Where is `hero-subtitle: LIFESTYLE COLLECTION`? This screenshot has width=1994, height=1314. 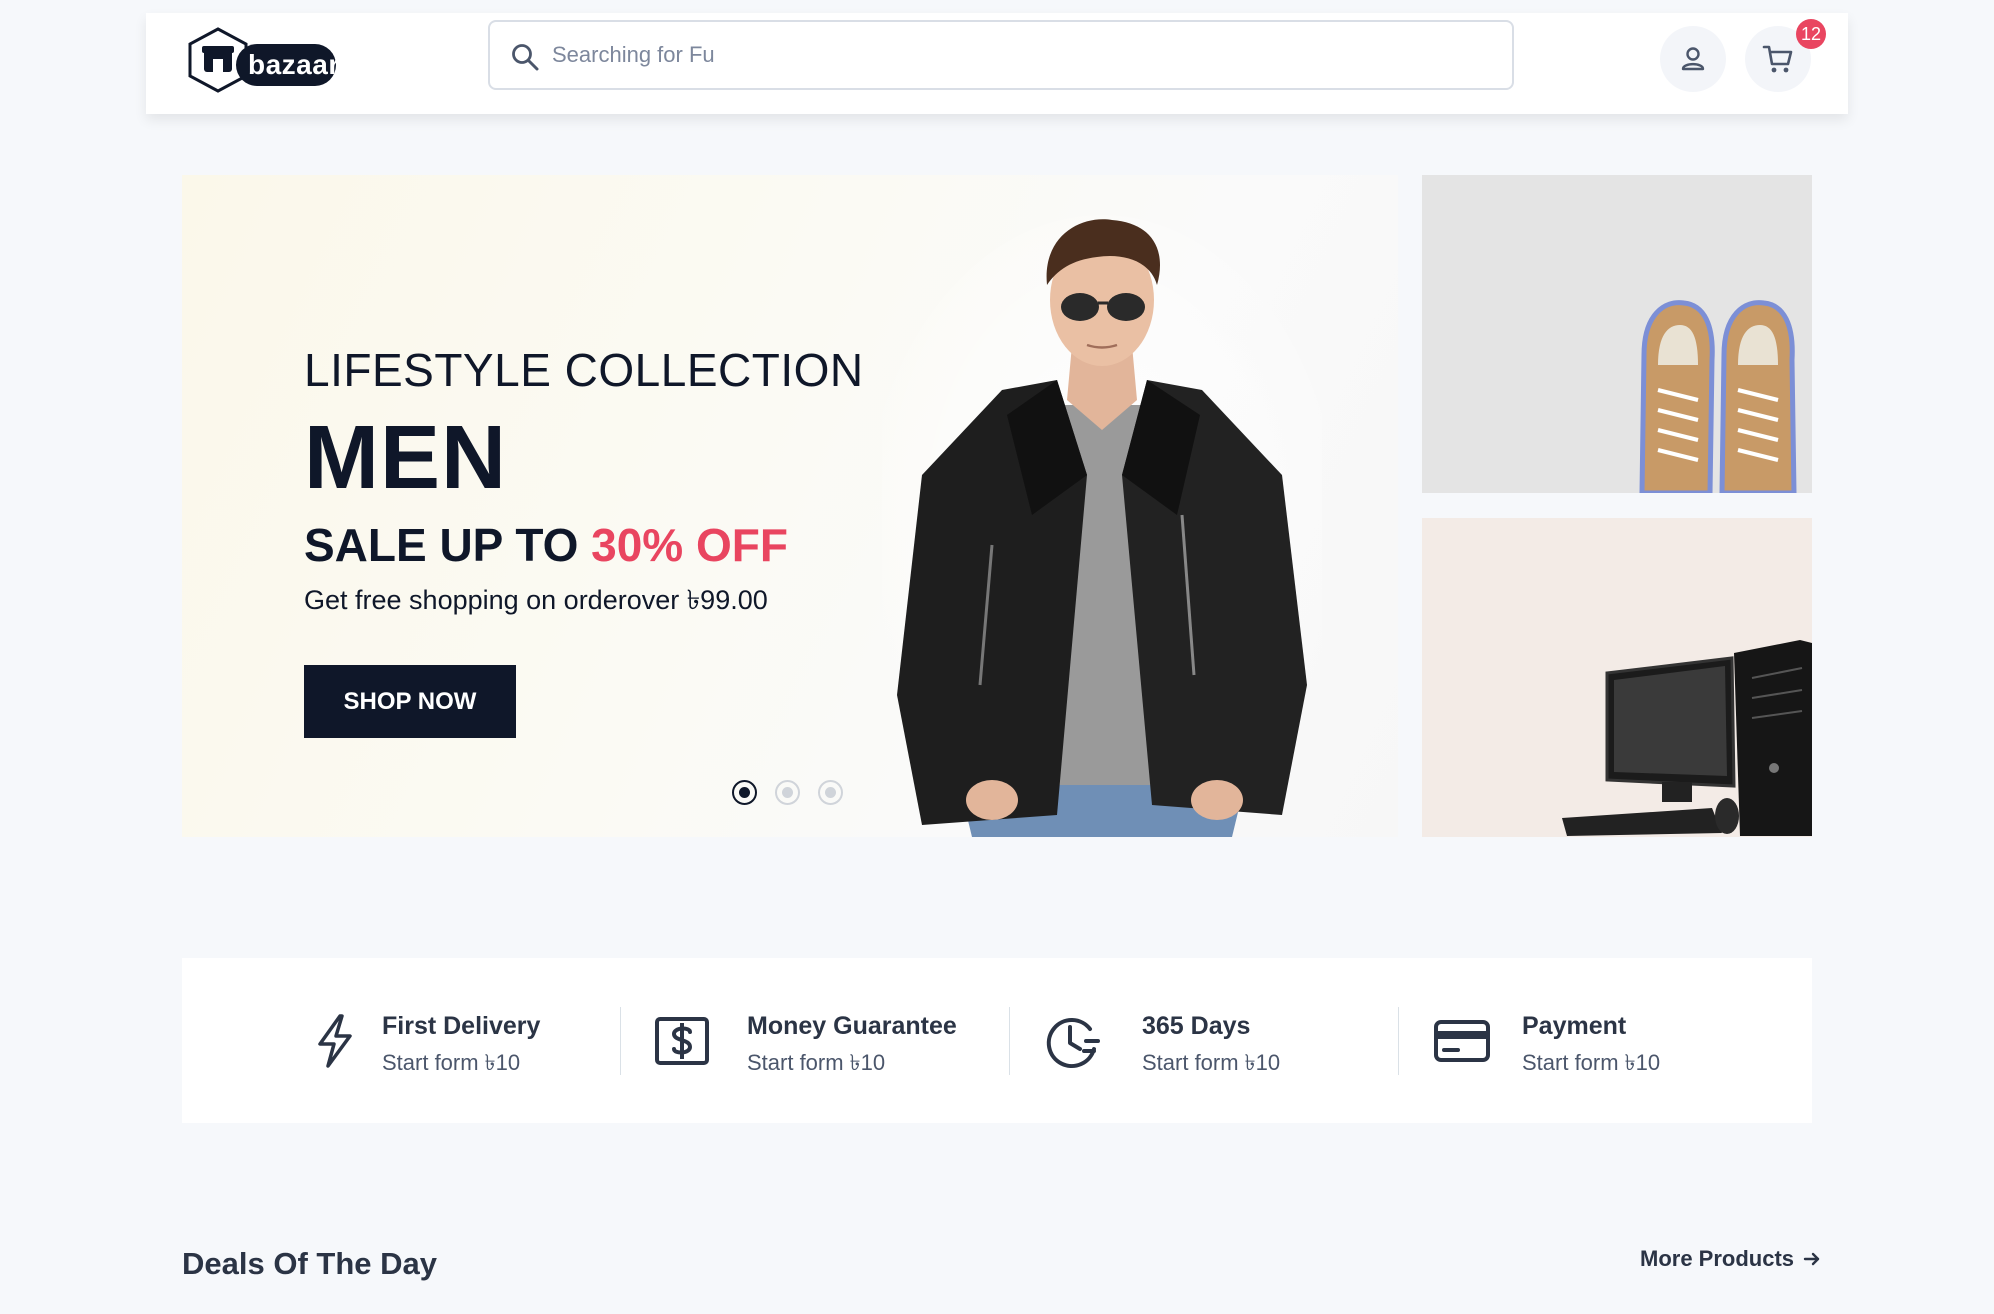
hero-subtitle: LIFESTYLE COLLECTION is located at coordinates (584, 370).